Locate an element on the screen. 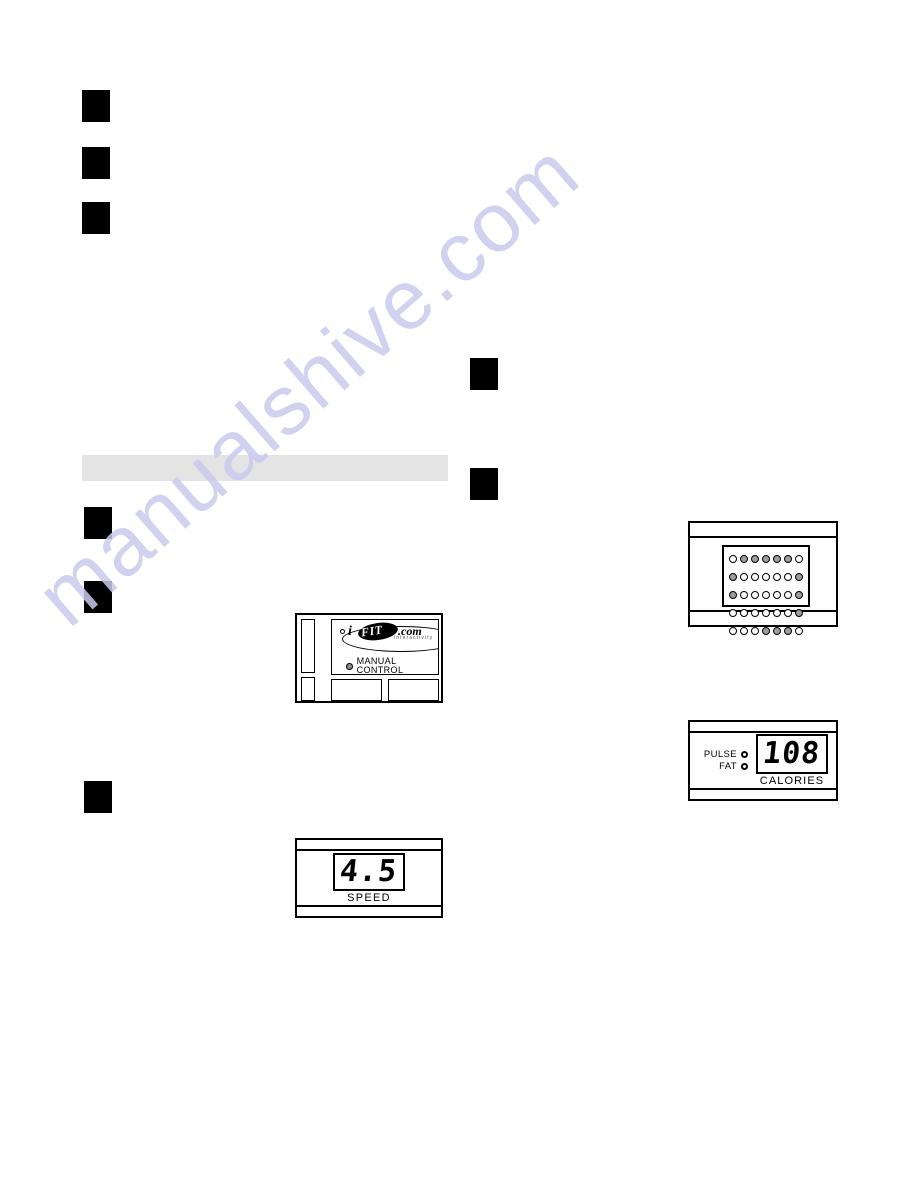  ifit-logo-badge-text: FIT is located at coordinates (372, 631).